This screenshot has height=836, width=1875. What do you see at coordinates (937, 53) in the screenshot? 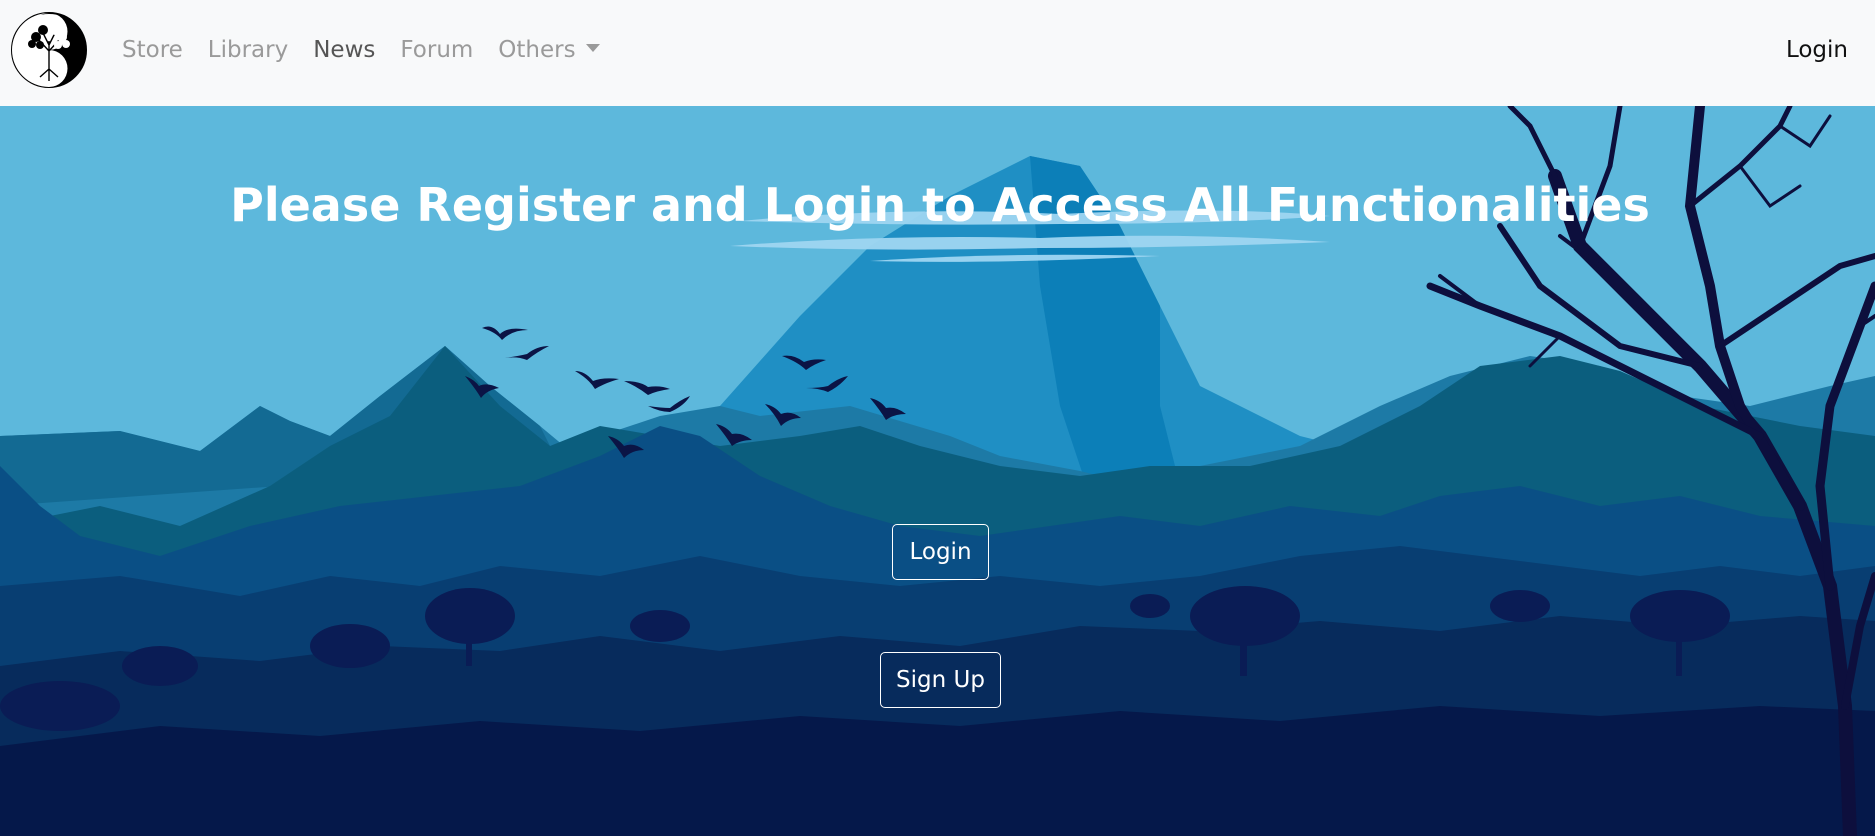
I see `navbar: Store Library News Forum Others Login` at bounding box center [937, 53].